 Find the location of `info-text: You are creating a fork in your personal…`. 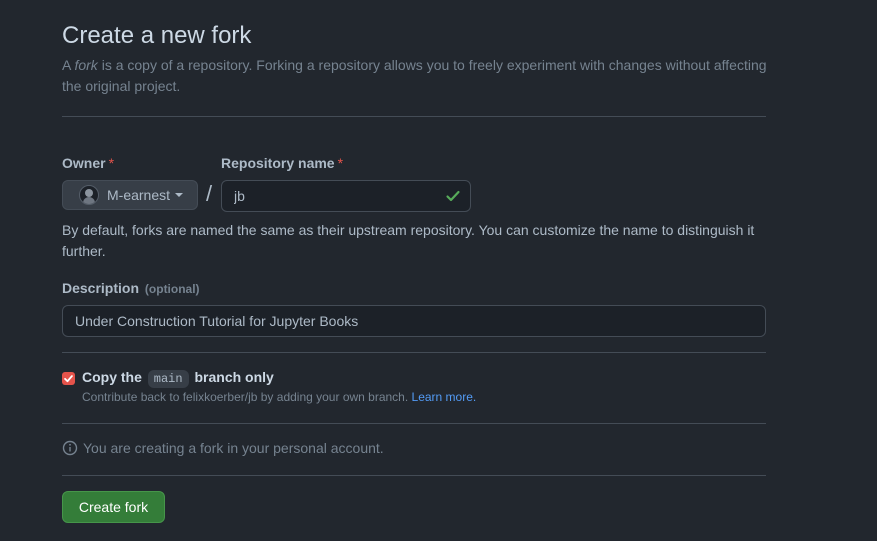

info-text: You are creating a fork in your personal… is located at coordinates (233, 448).